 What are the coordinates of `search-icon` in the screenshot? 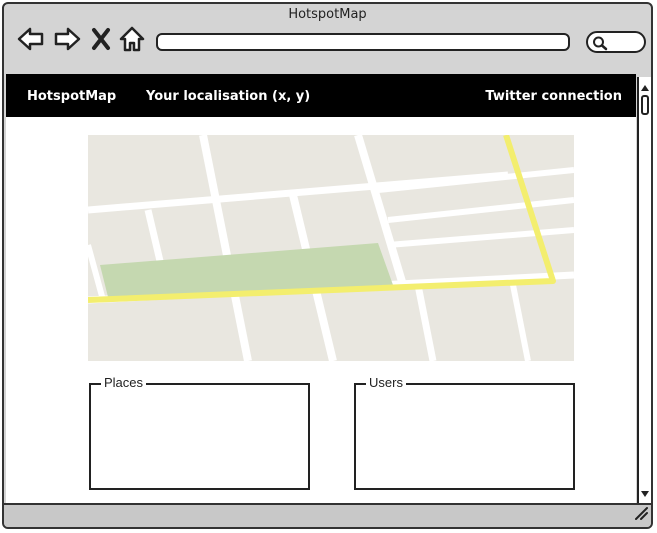 It's located at (600, 45).